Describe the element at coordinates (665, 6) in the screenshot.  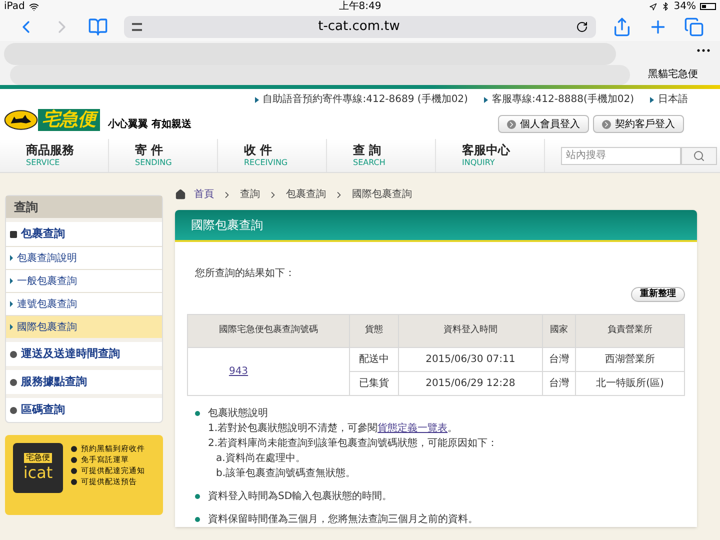
I see `bluetooth-icon` at that location.